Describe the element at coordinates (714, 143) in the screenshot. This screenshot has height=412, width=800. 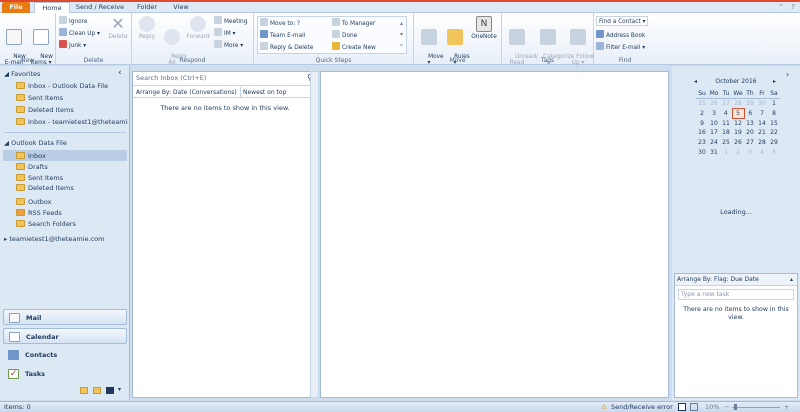
I see `calendar-day: 24` at that location.